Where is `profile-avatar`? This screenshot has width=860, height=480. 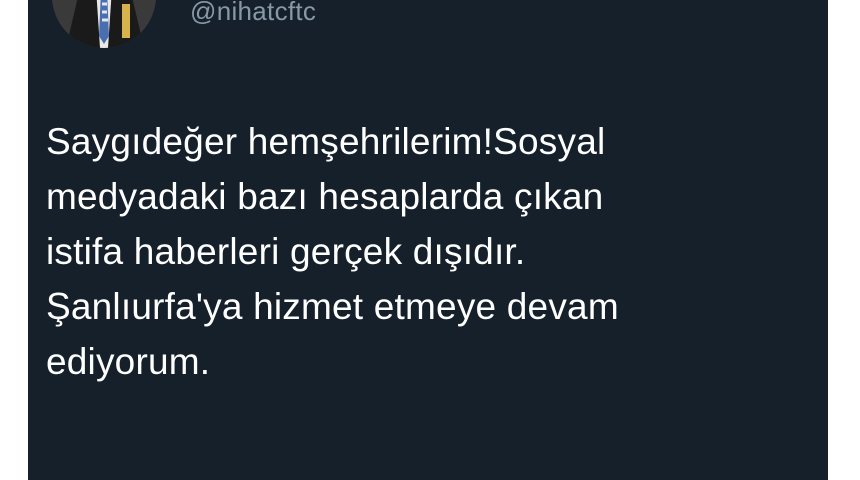
profile-avatar is located at coordinates (104, 24).